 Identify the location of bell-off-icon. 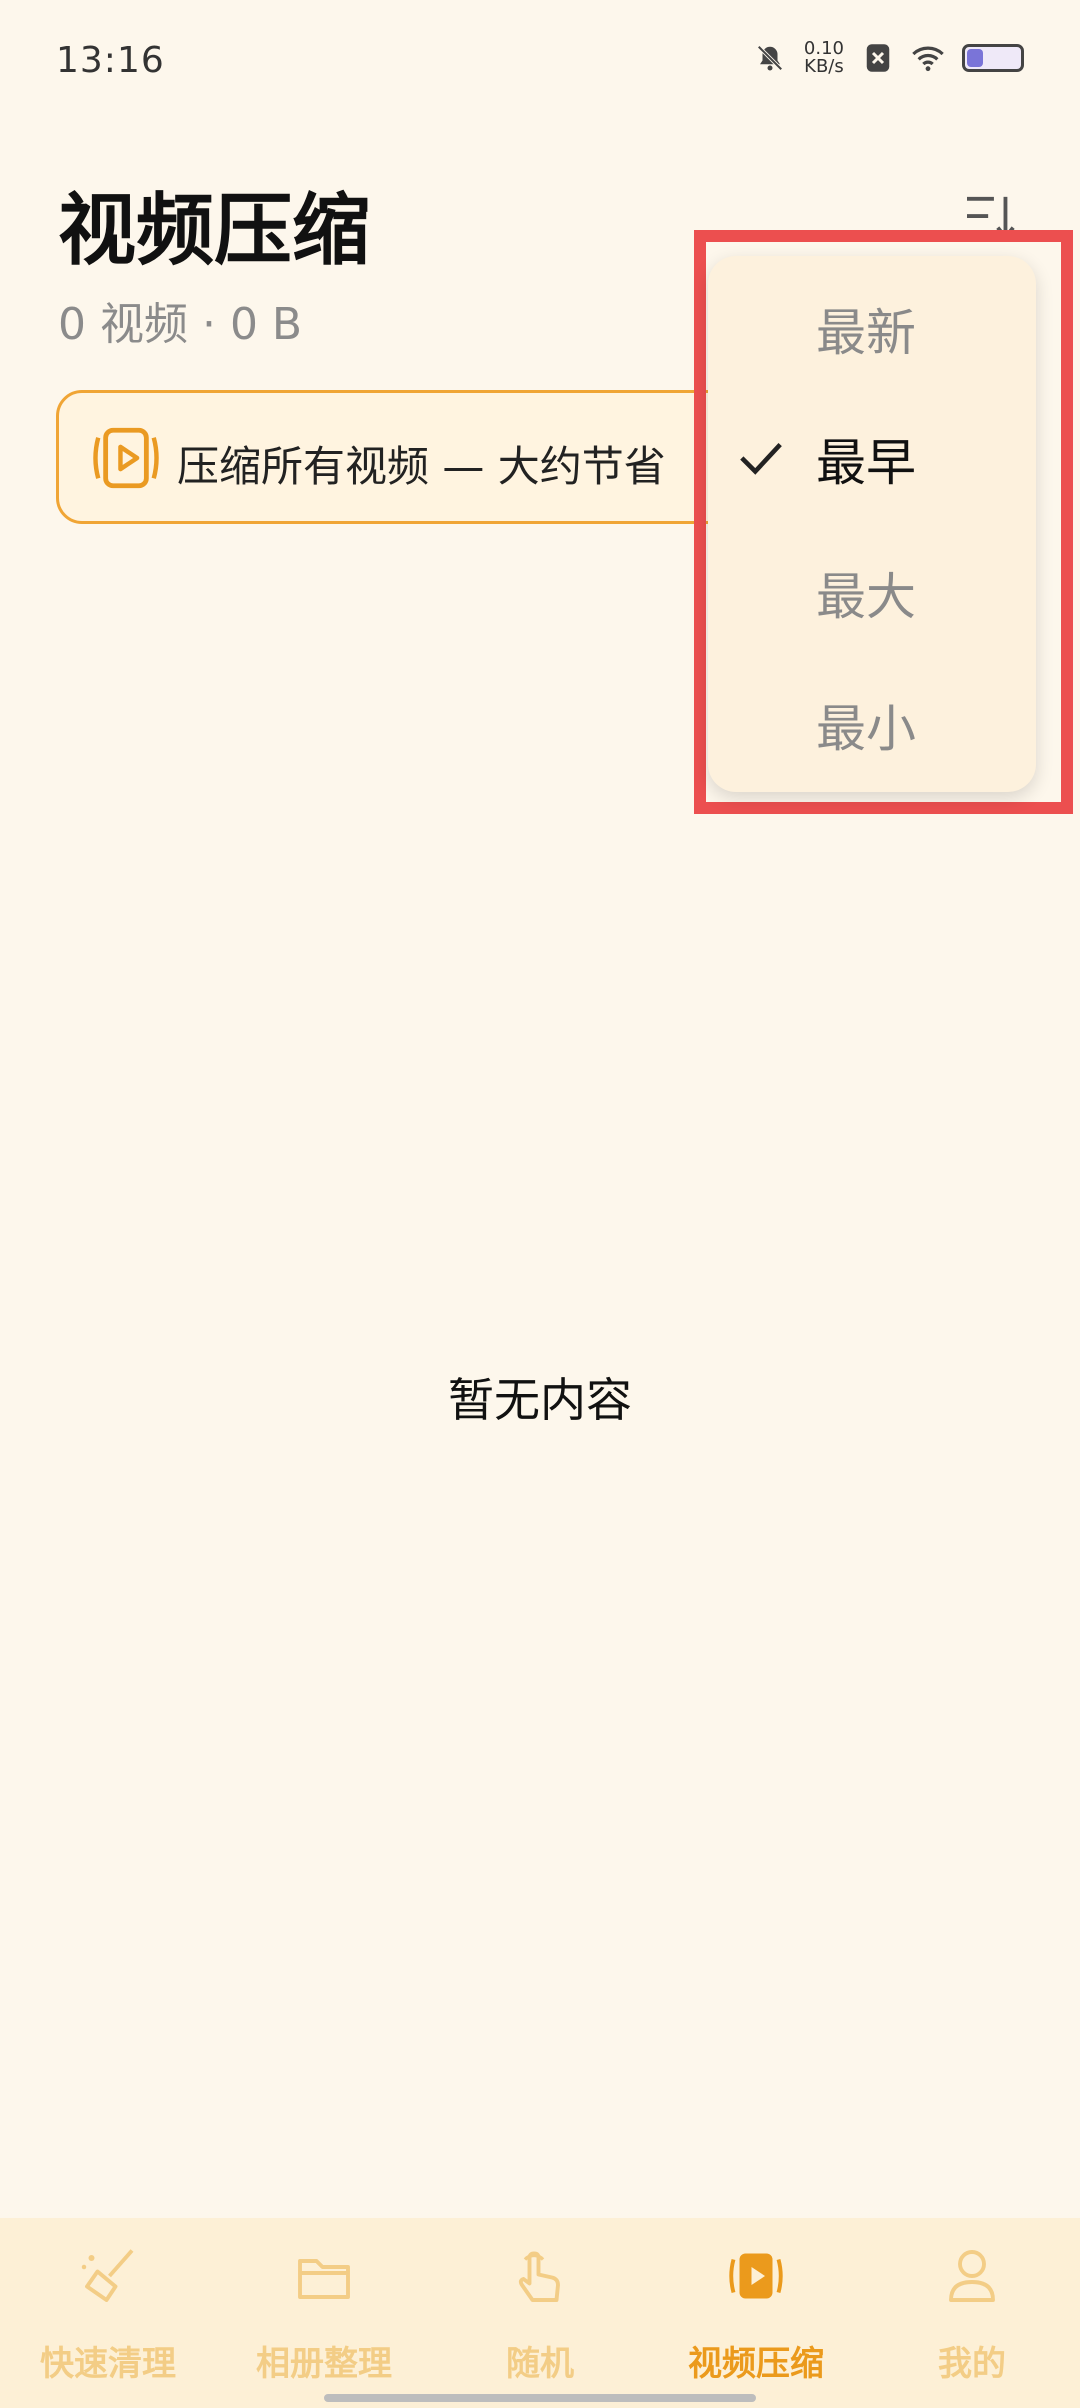
(770, 58).